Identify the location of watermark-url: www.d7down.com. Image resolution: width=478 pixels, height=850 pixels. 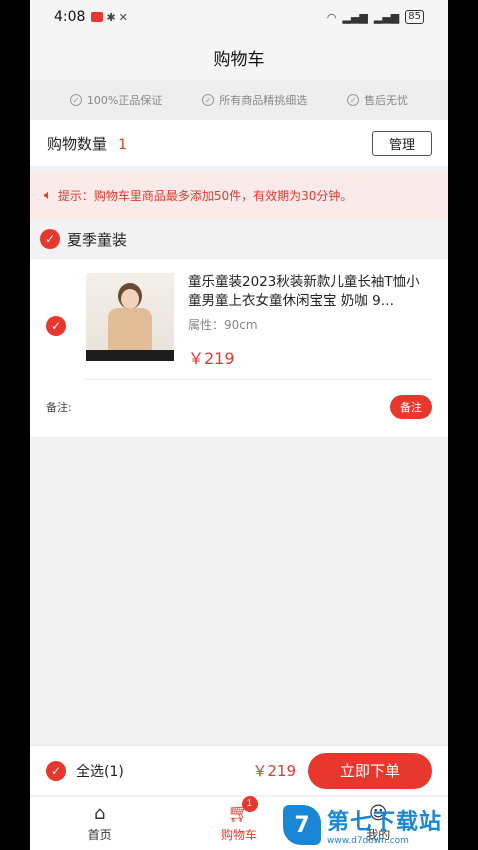
(368, 841).